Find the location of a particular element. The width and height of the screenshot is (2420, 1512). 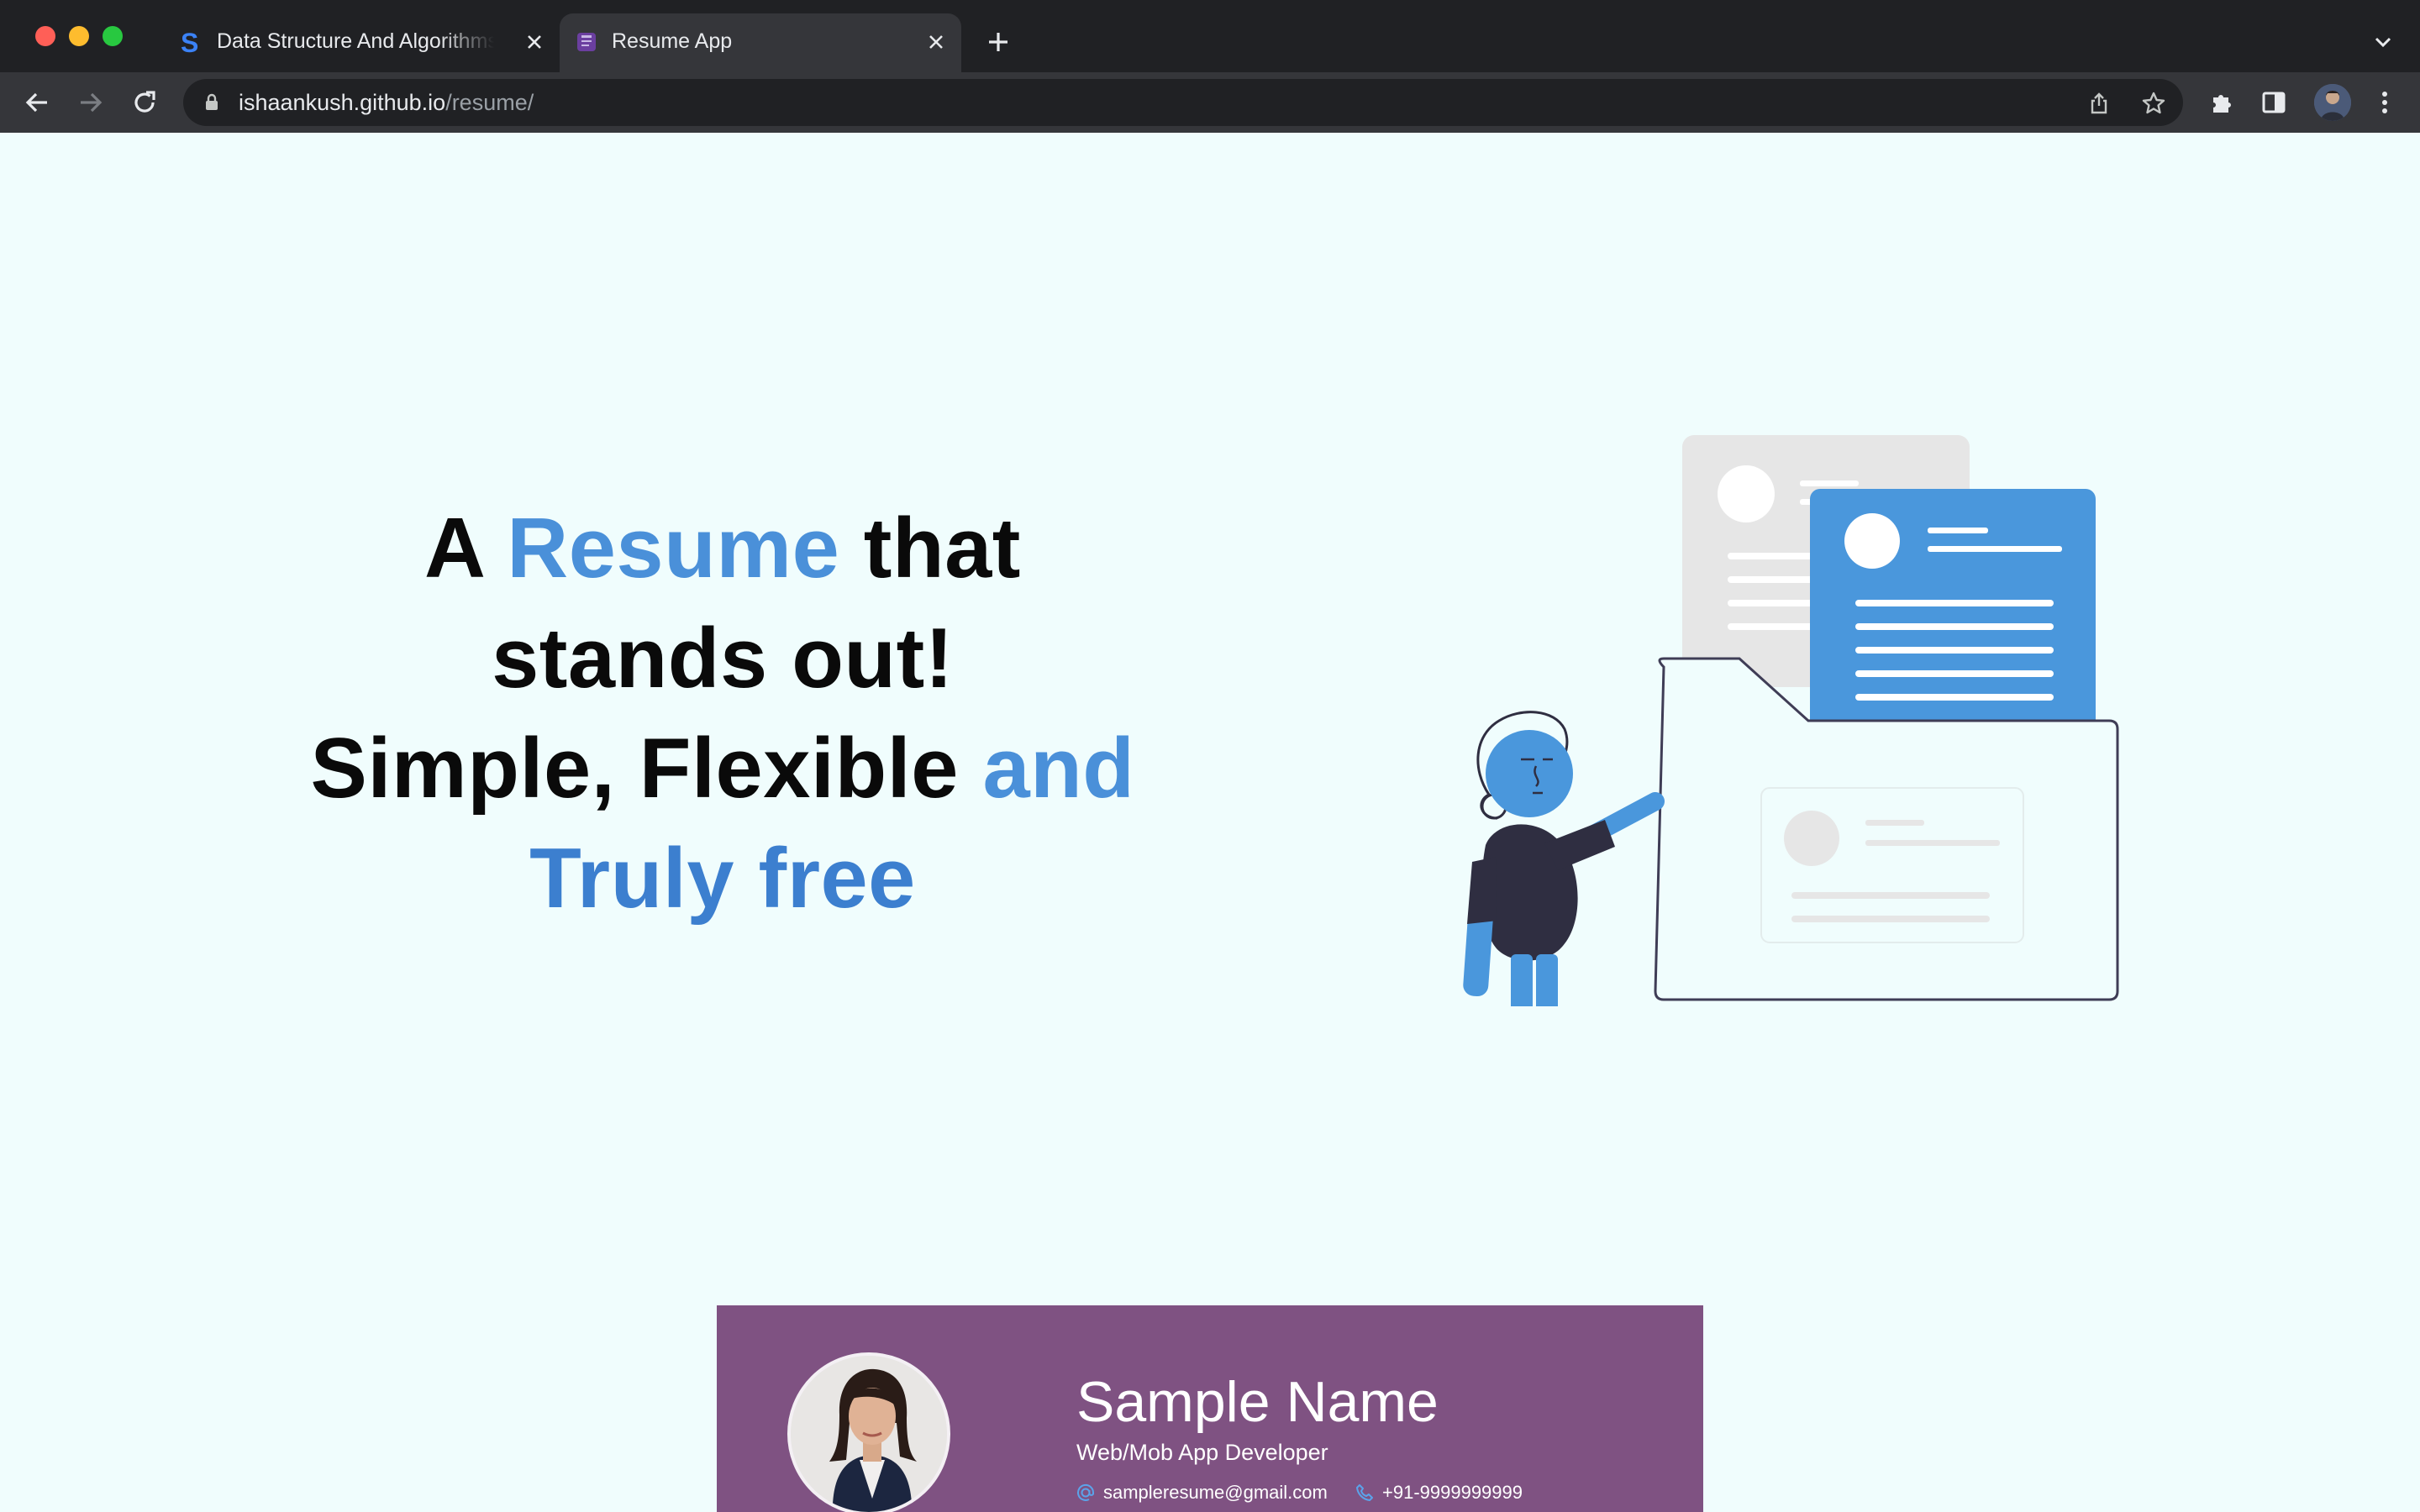

tab-title: Resume App is located at coordinates (673, 41).